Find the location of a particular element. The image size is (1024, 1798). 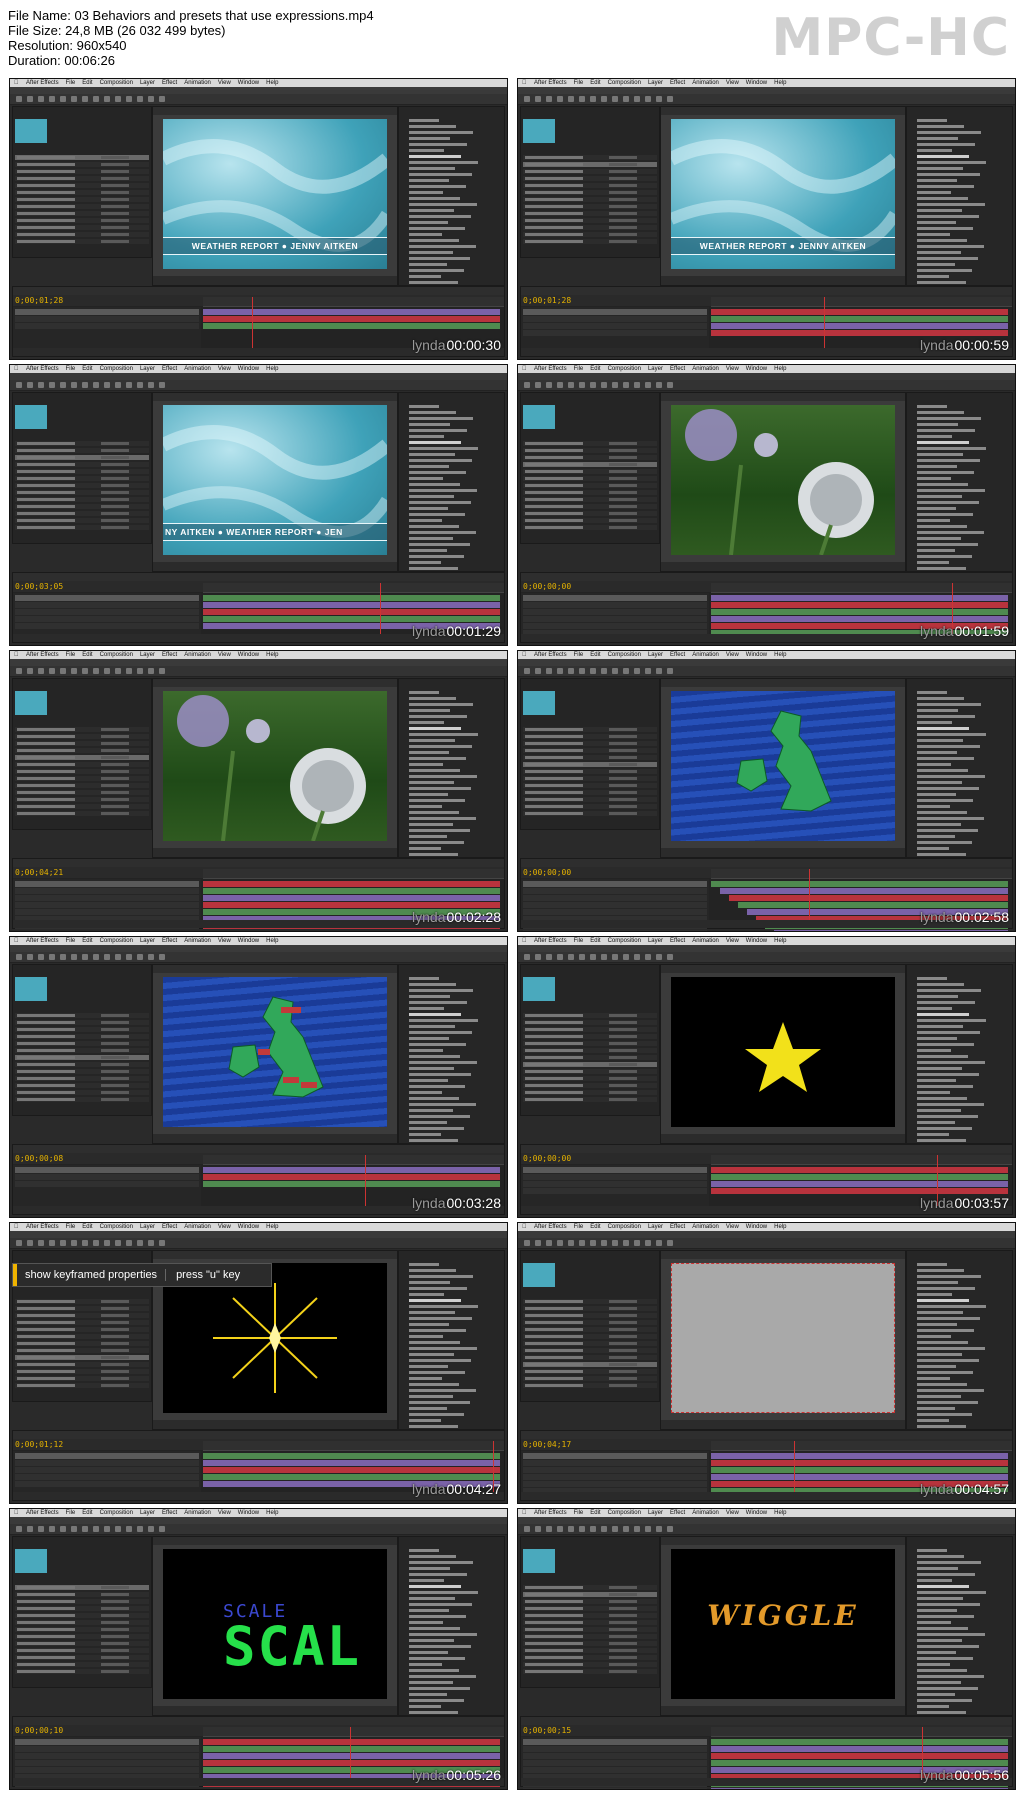

menu-item: Edit is located at coordinates (595, 1227).